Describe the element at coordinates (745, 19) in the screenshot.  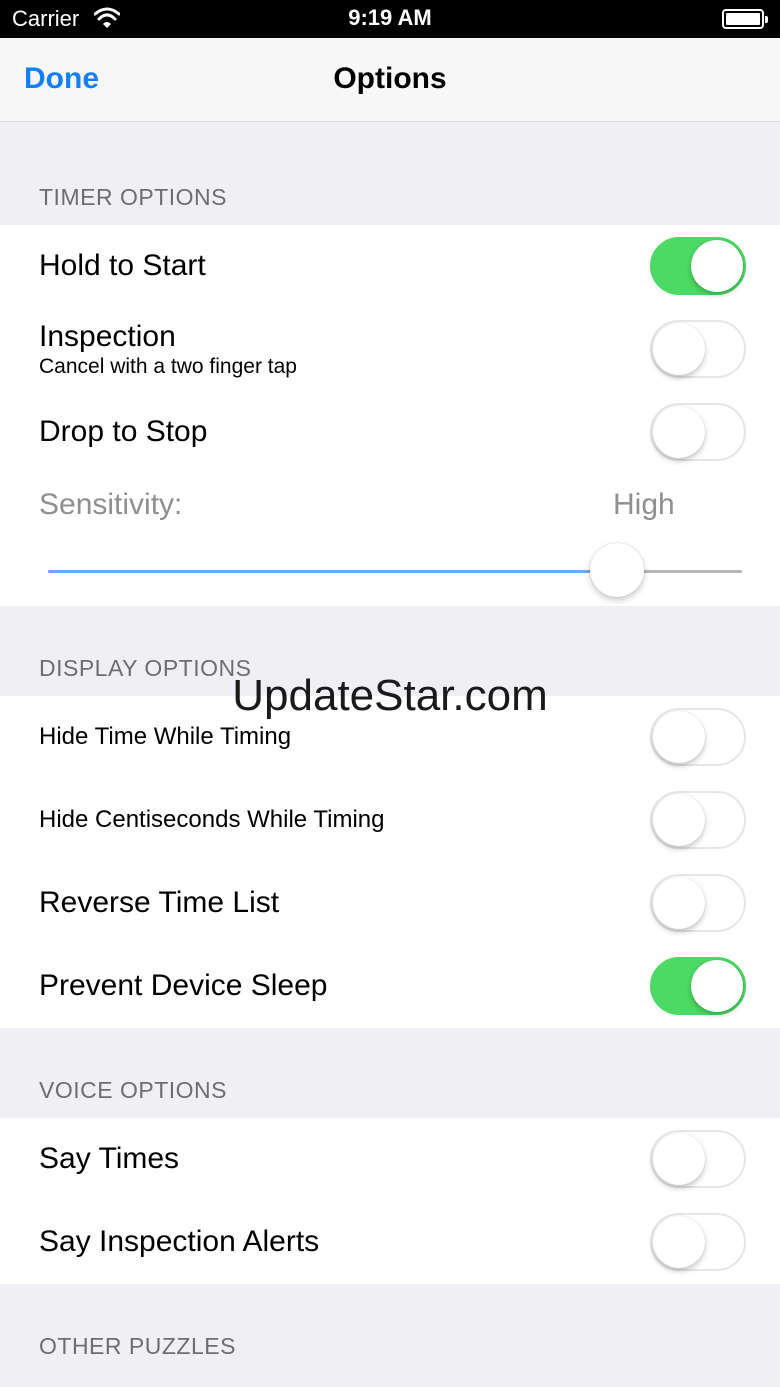
I see `battery-icon` at that location.